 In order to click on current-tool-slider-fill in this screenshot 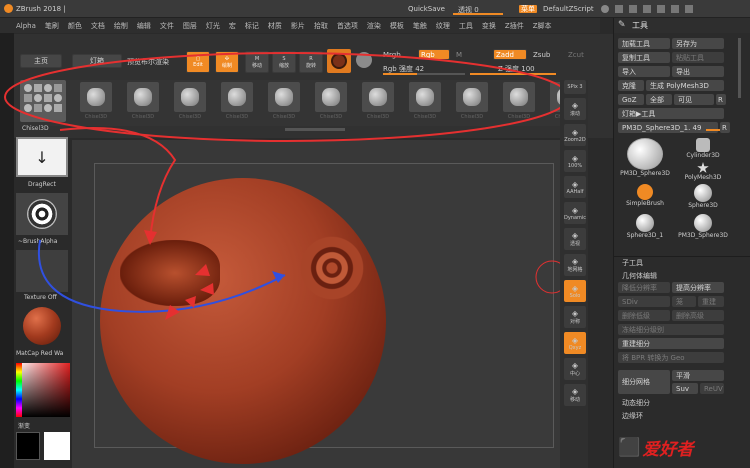, I will do `click(713, 130)`.